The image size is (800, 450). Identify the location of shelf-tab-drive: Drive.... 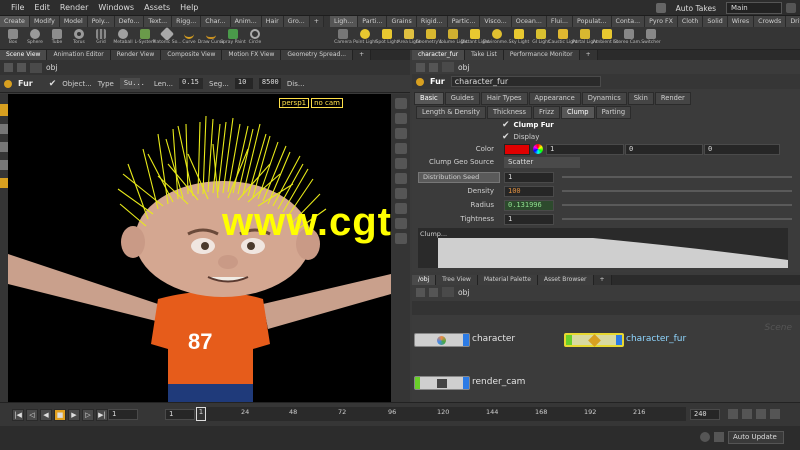
(793, 21).